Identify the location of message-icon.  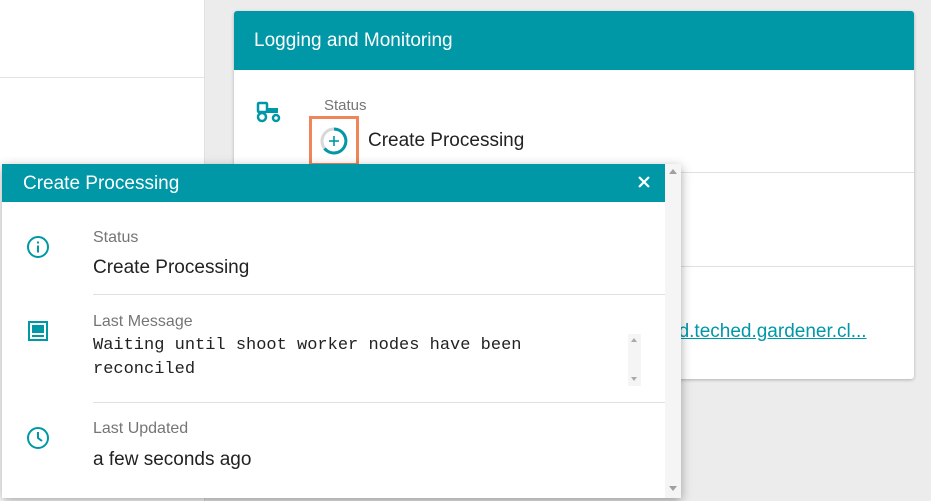
(38, 331).